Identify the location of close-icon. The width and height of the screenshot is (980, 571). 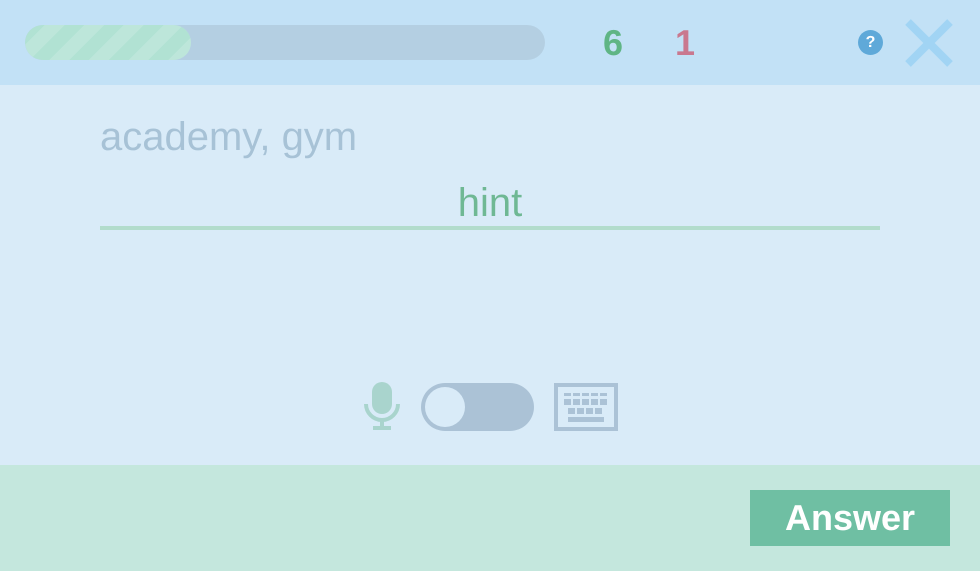
(929, 42).